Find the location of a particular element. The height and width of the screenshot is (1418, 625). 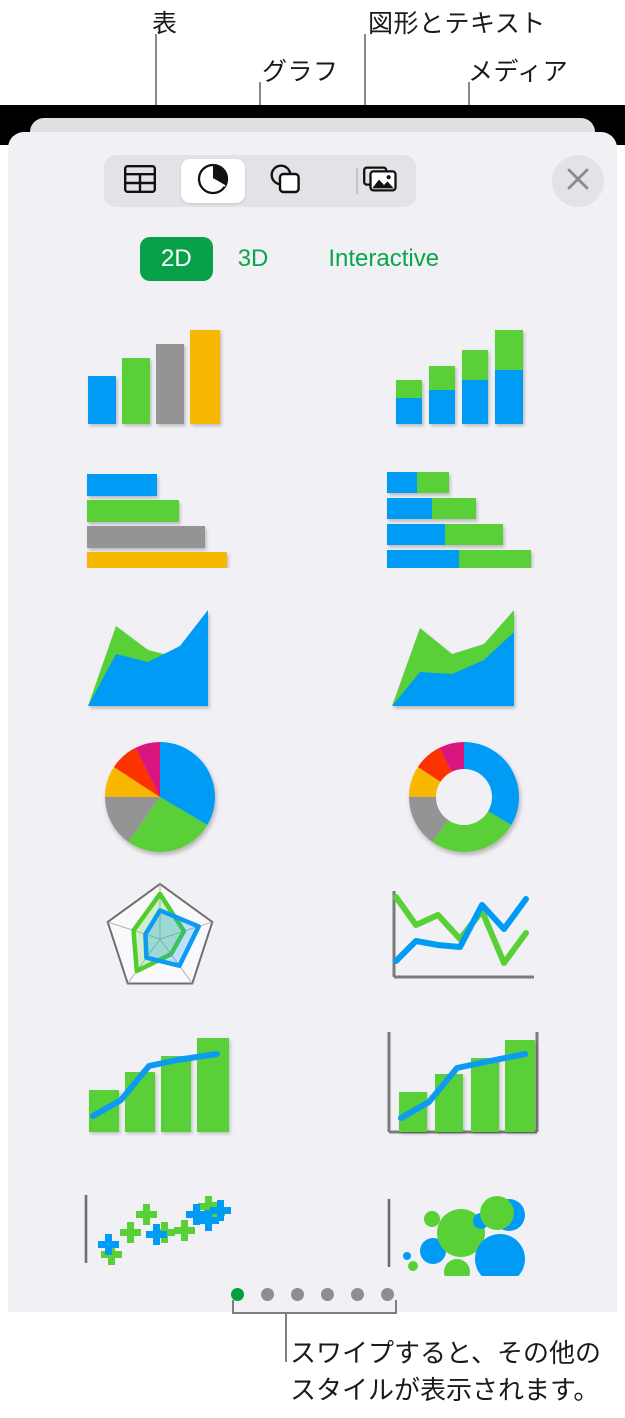

close-button is located at coordinates (578, 181).